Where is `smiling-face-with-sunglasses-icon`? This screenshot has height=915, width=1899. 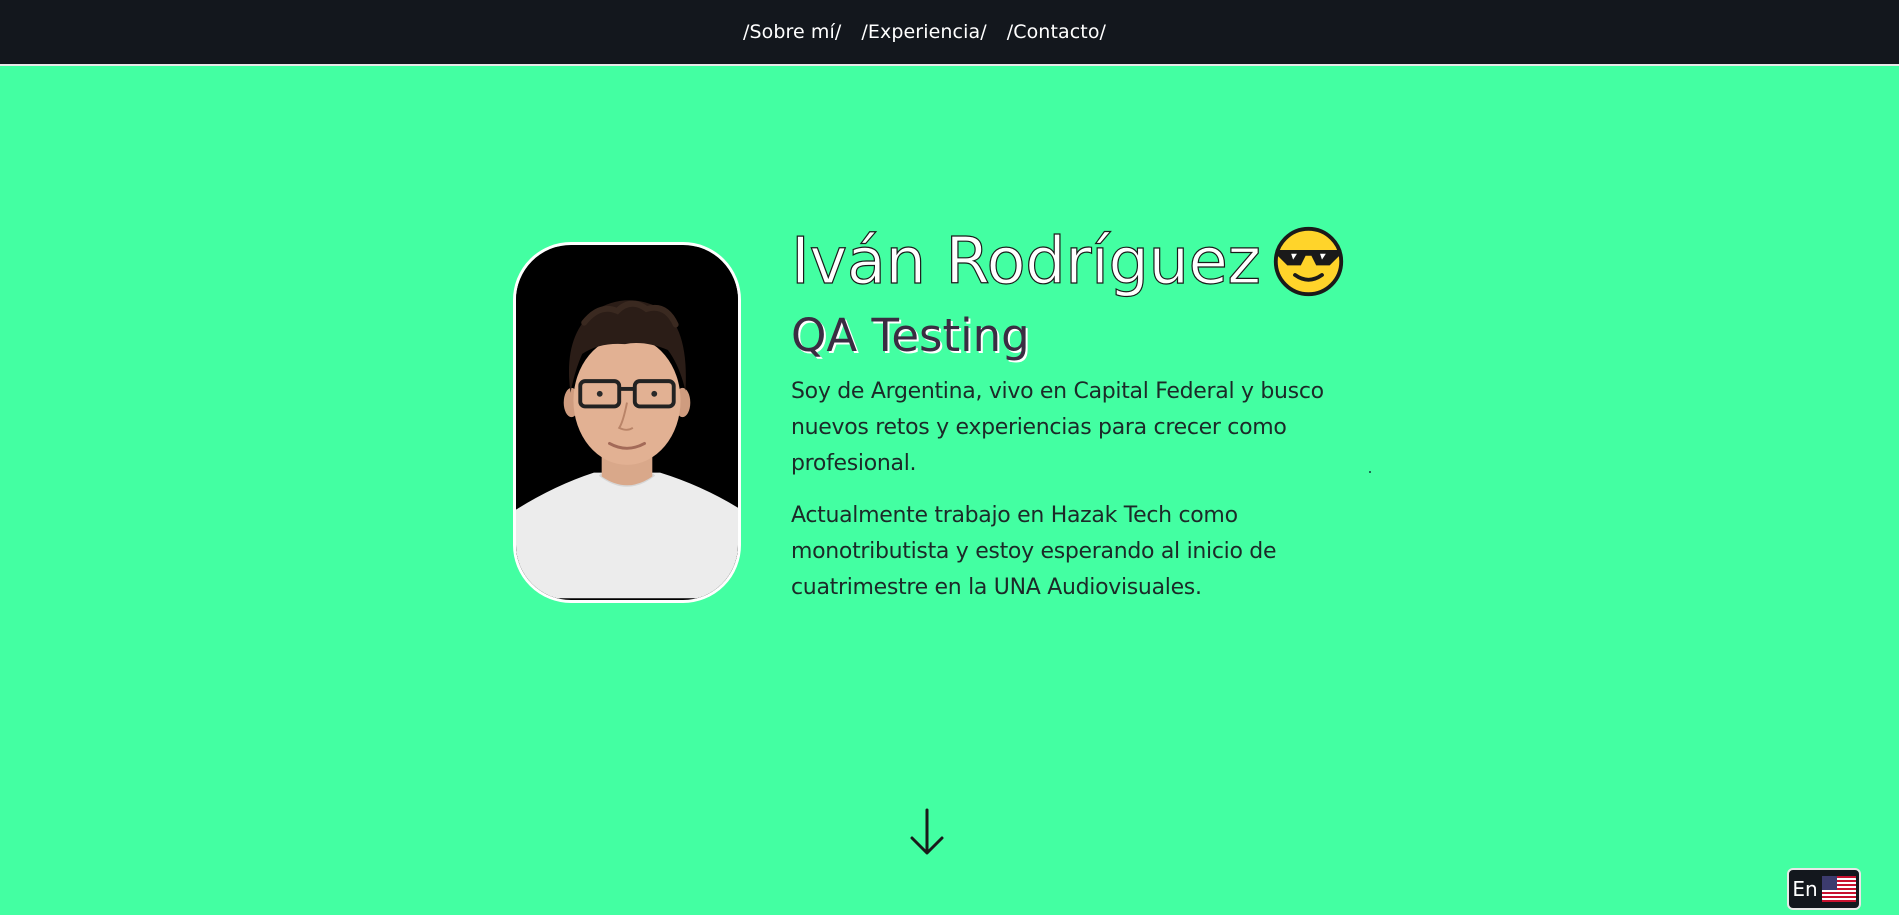 smiling-face-with-sunglasses-icon is located at coordinates (1308, 261).